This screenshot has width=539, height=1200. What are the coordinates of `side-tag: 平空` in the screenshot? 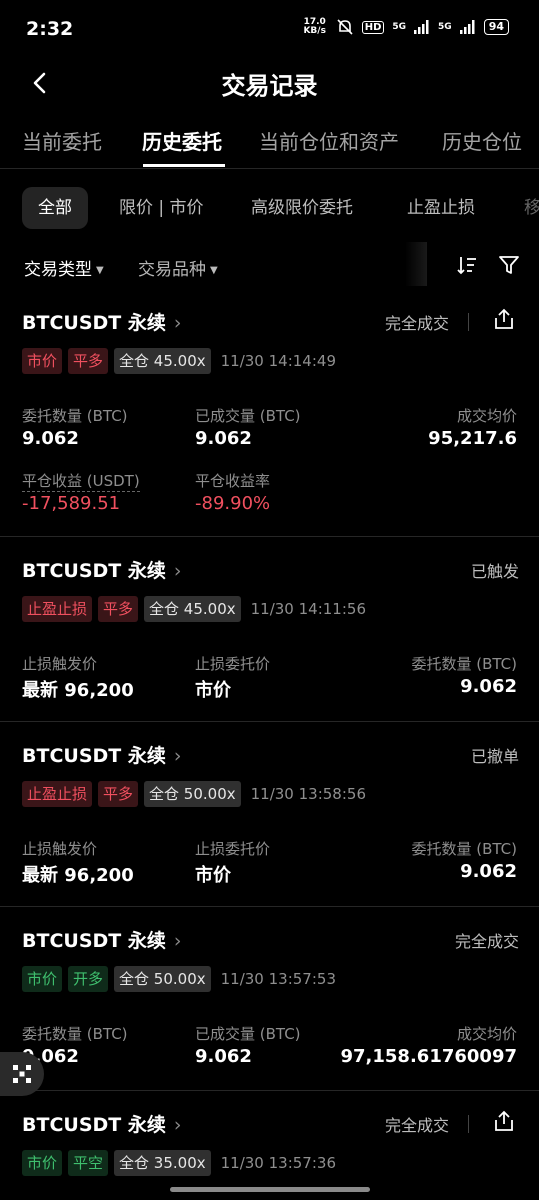 It's located at (88, 1163).